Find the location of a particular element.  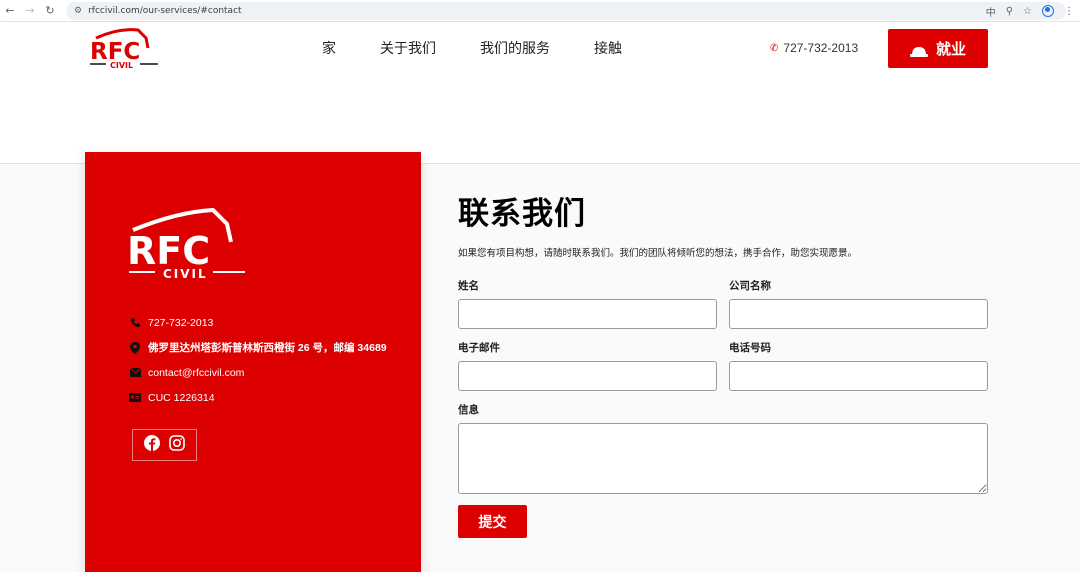

forward-icon: → is located at coordinates (30, 11).